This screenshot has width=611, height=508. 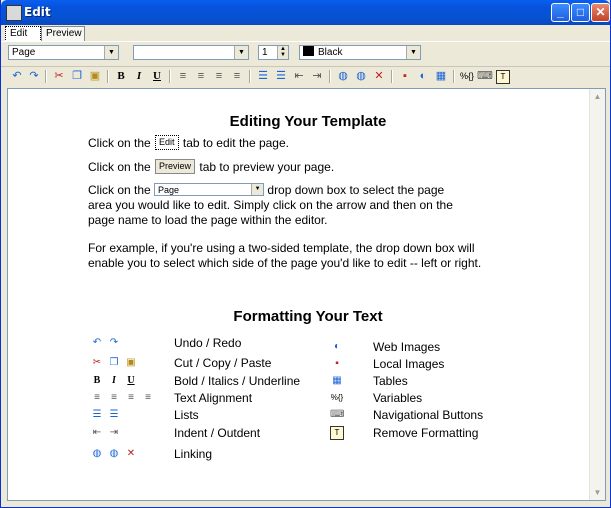 I want to click on color-select: Black ▼, so click(x=360, y=52).